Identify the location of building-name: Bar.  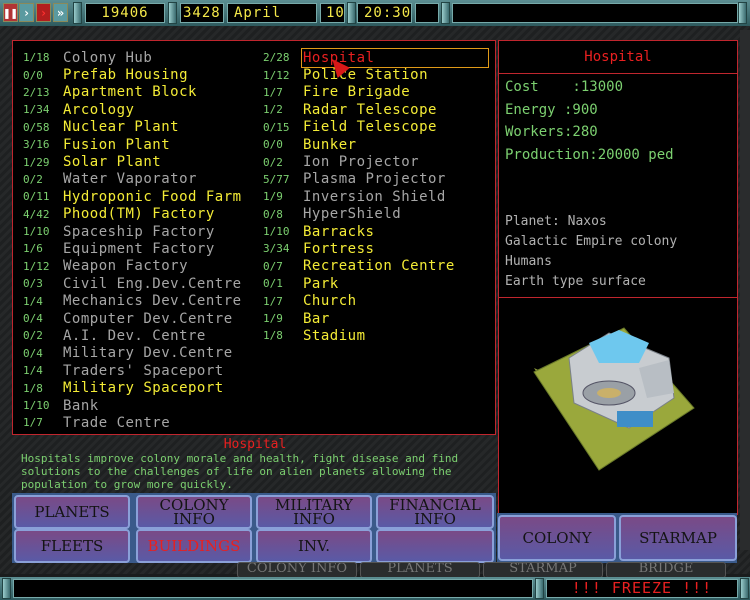
(316, 319).